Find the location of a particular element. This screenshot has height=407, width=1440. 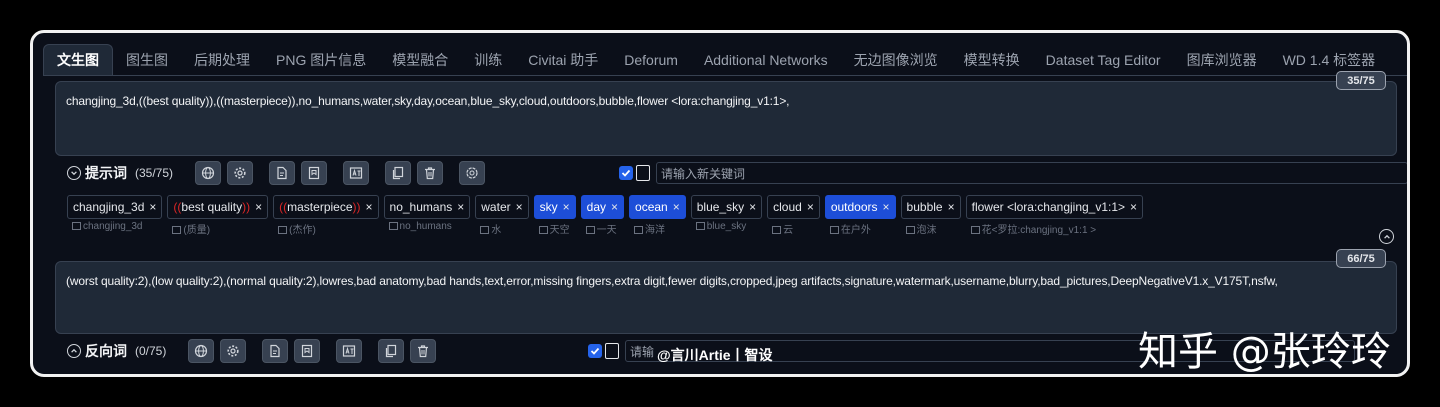

tag-chip-main: sky × is located at coordinates (554, 207).